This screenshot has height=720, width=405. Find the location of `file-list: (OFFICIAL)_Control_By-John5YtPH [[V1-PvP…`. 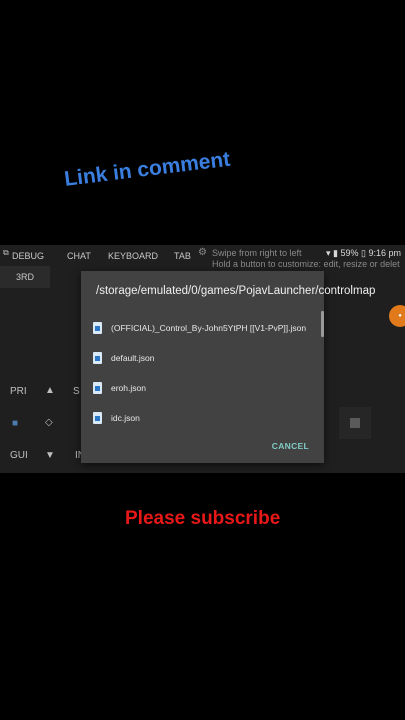

file-list: (OFFICIAL)_Control_By-John5YtPH [[V1-PvP… is located at coordinates (202, 372).